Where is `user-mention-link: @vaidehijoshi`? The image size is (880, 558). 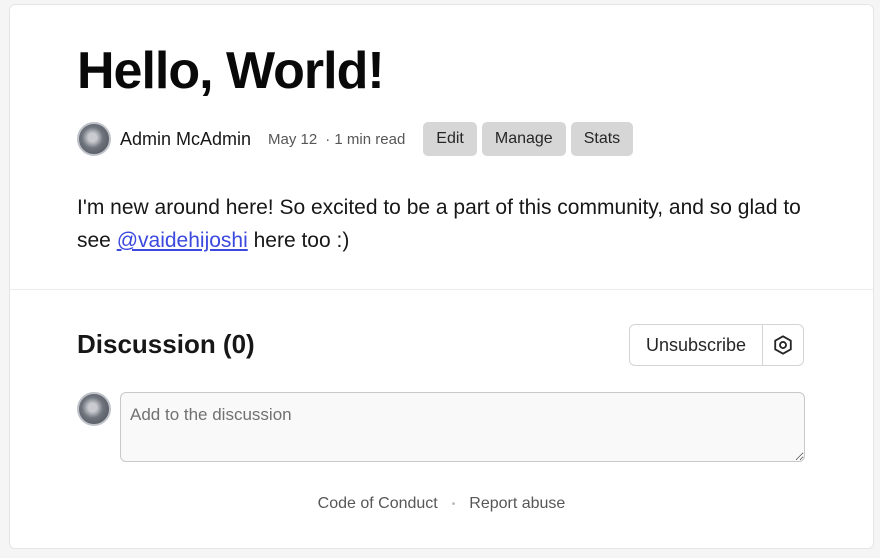
user-mention-link: @vaidehijoshi is located at coordinates (182, 240).